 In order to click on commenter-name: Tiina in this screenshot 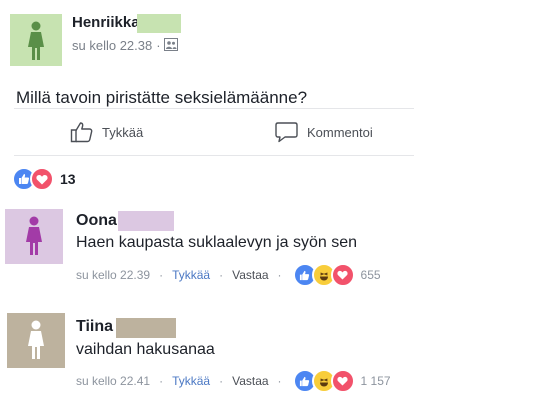, I will do `click(94, 327)`.